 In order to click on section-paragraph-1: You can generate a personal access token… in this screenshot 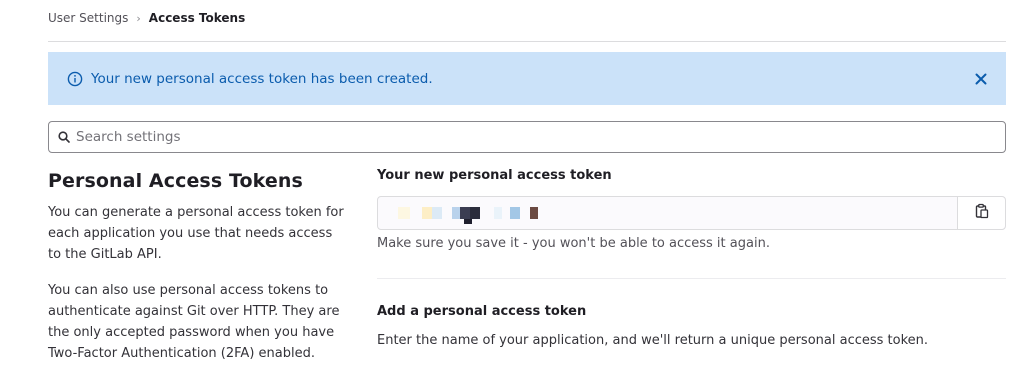, I will do `click(196, 233)`.